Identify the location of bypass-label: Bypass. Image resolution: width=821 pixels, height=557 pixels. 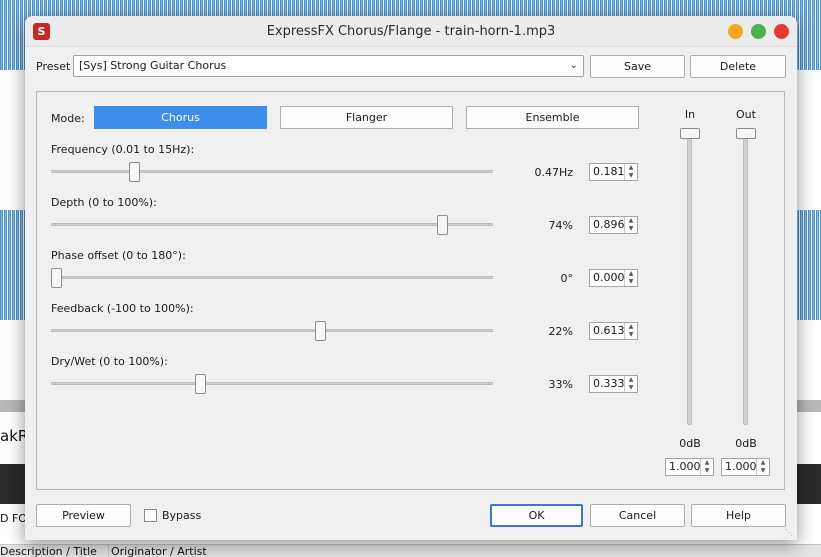
(182, 515).